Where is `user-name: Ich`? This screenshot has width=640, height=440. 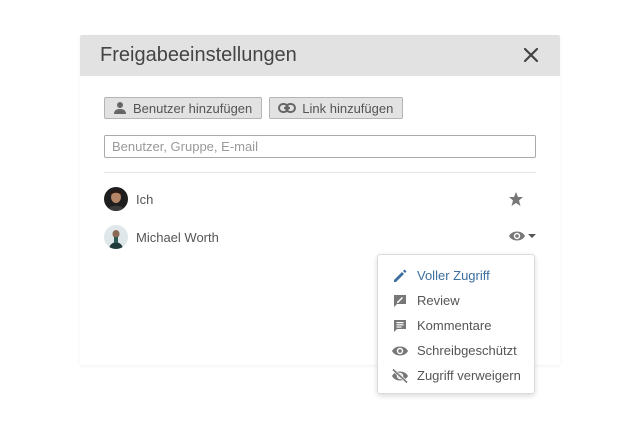 user-name: Ich is located at coordinates (145, 199).